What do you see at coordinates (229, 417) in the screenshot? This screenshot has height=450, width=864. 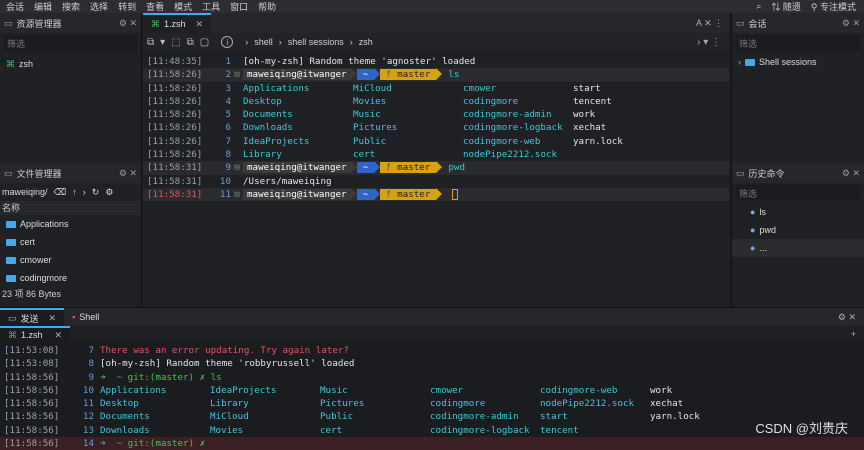 I see `ls-entry: MiCloud` at bounding box center [229, 417].